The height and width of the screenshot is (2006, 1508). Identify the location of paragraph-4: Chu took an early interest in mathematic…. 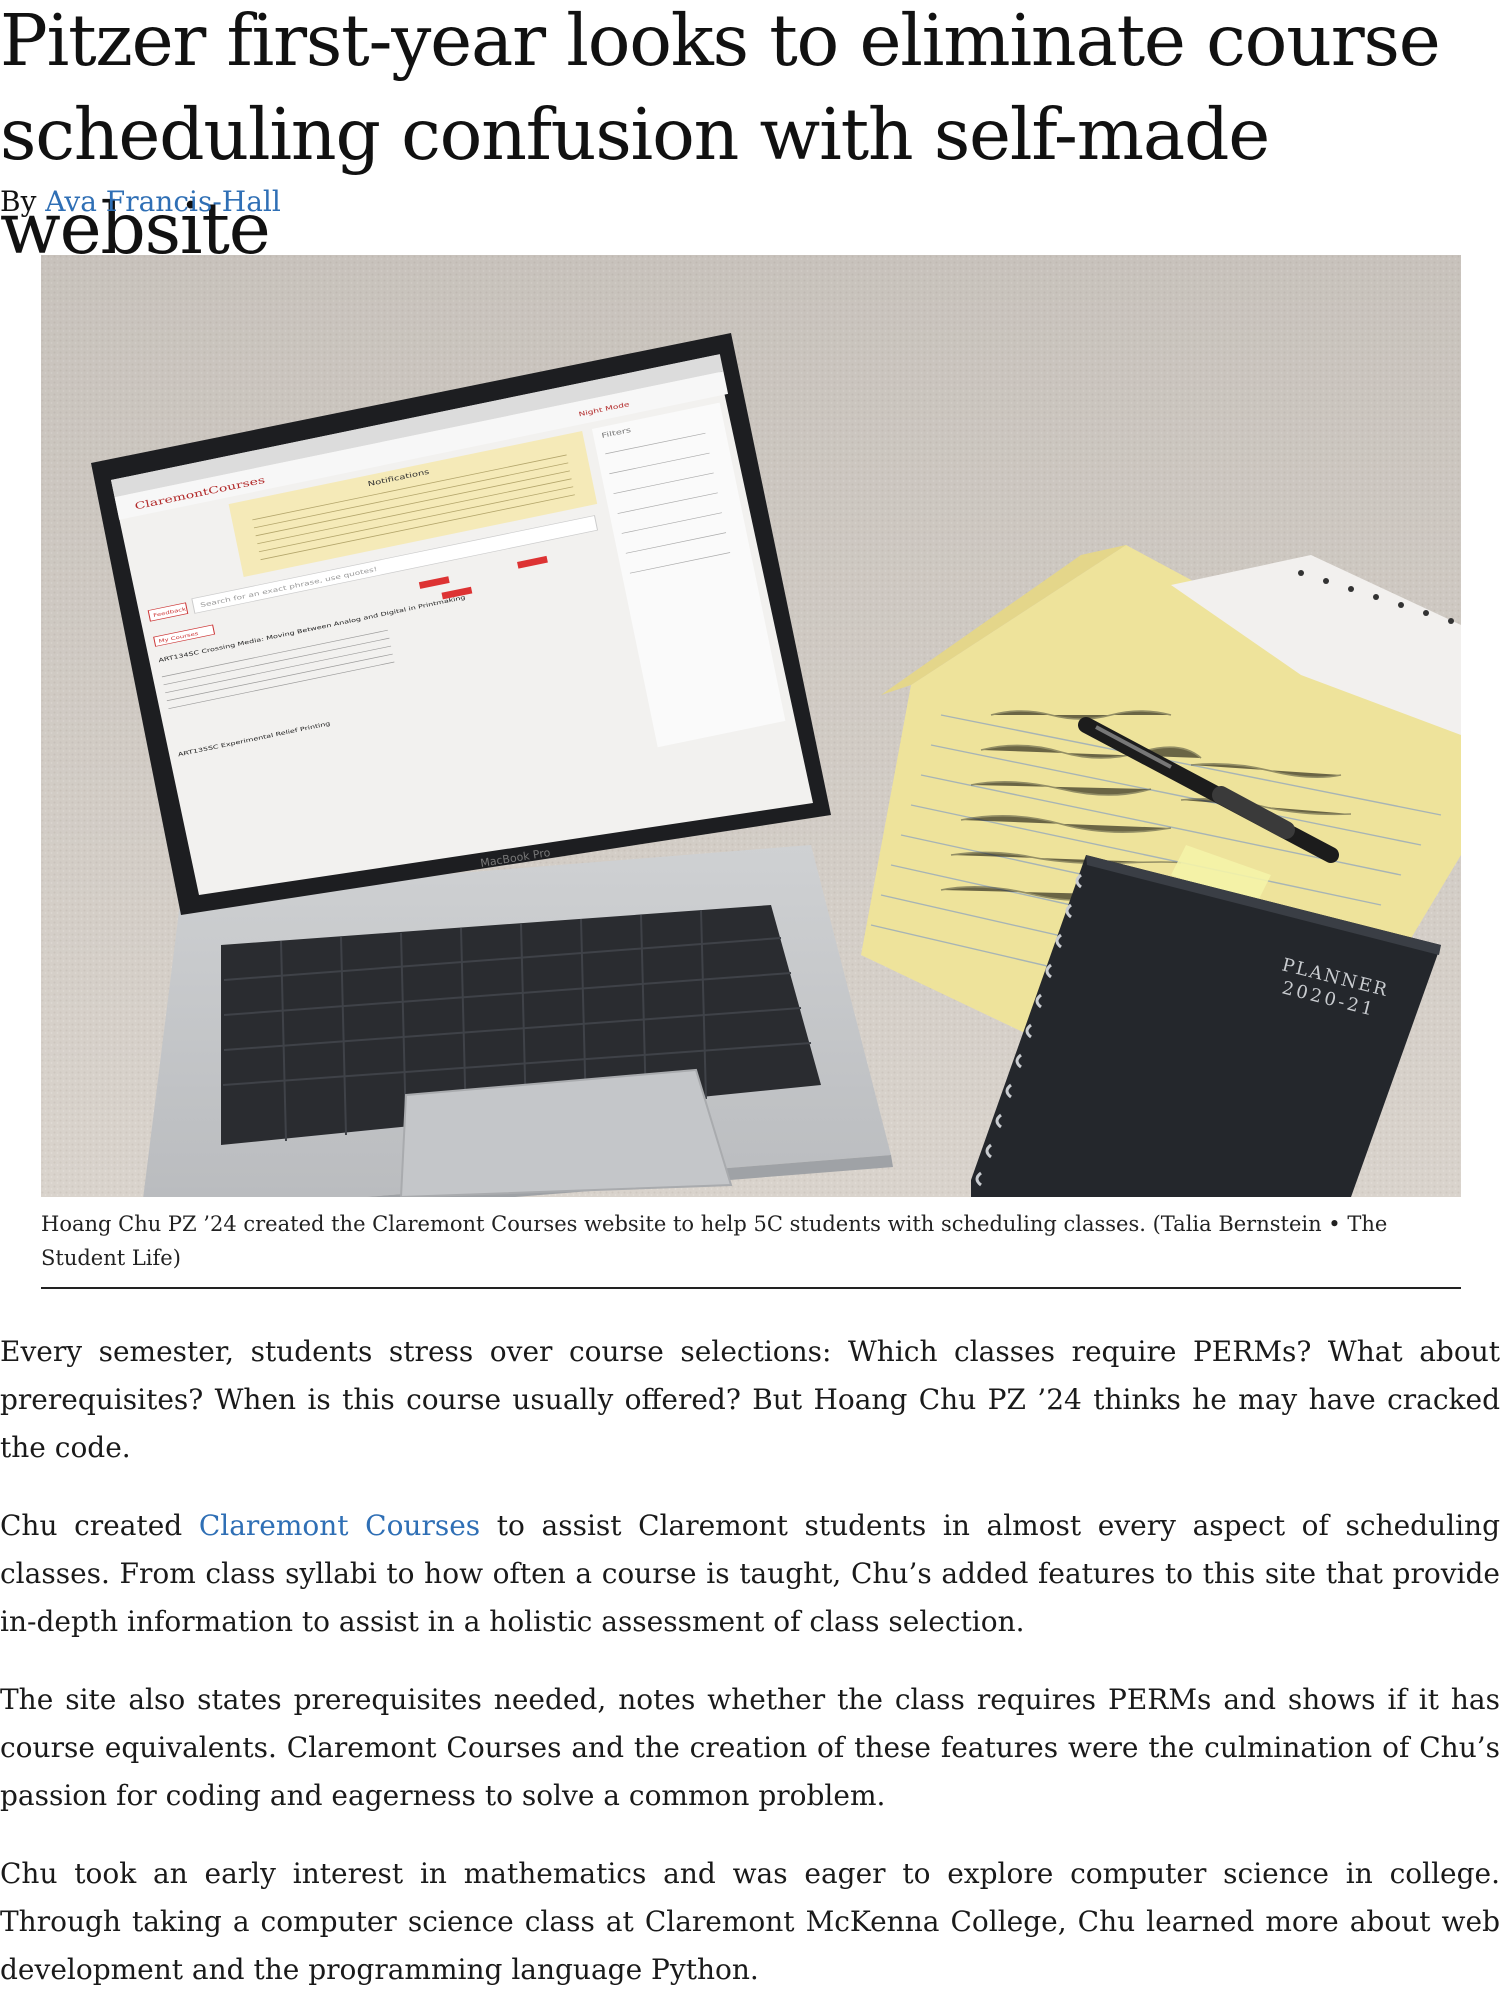
(750, 1921).